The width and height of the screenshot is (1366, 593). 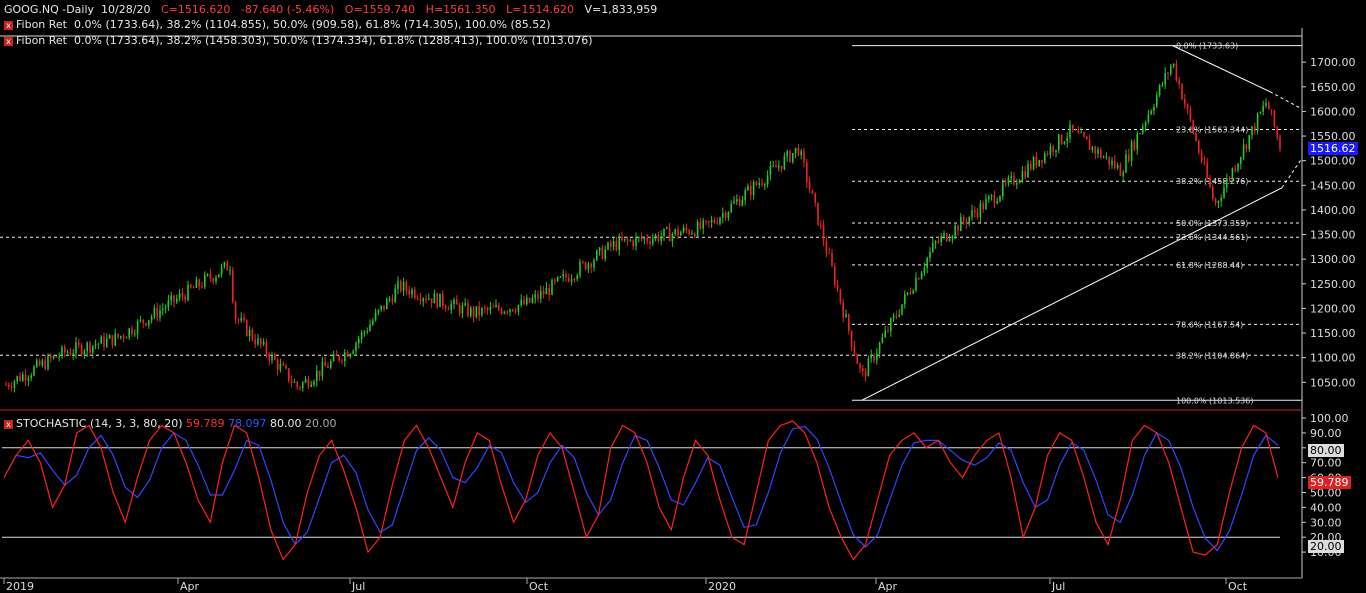 I want to click on stoch-tick-label: 30.00, so click(x=1326, y=522).